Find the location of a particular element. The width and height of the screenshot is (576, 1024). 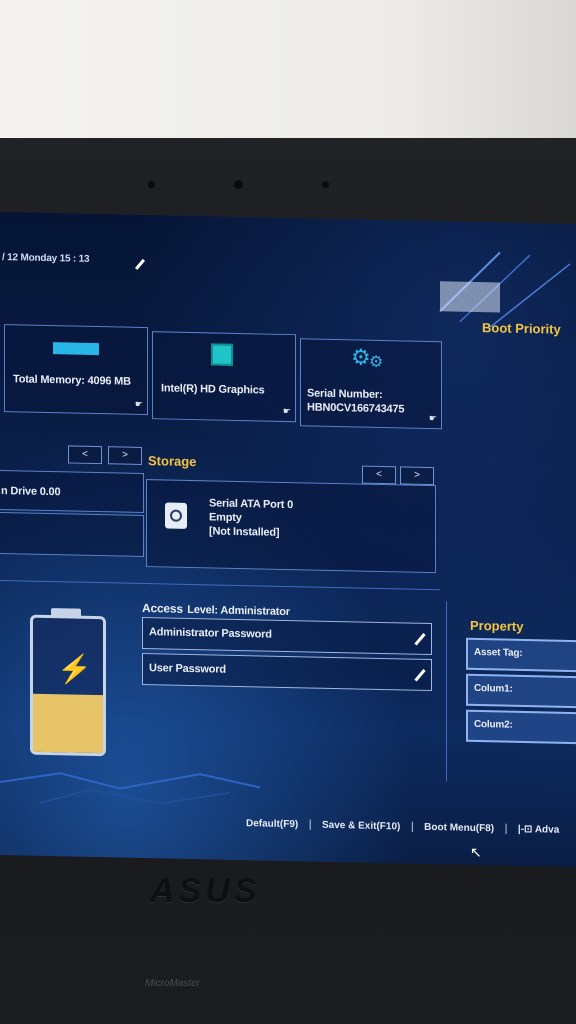

memory-card: Total Memory: 4096 MB ☛ is located at coordinates (76, 370).